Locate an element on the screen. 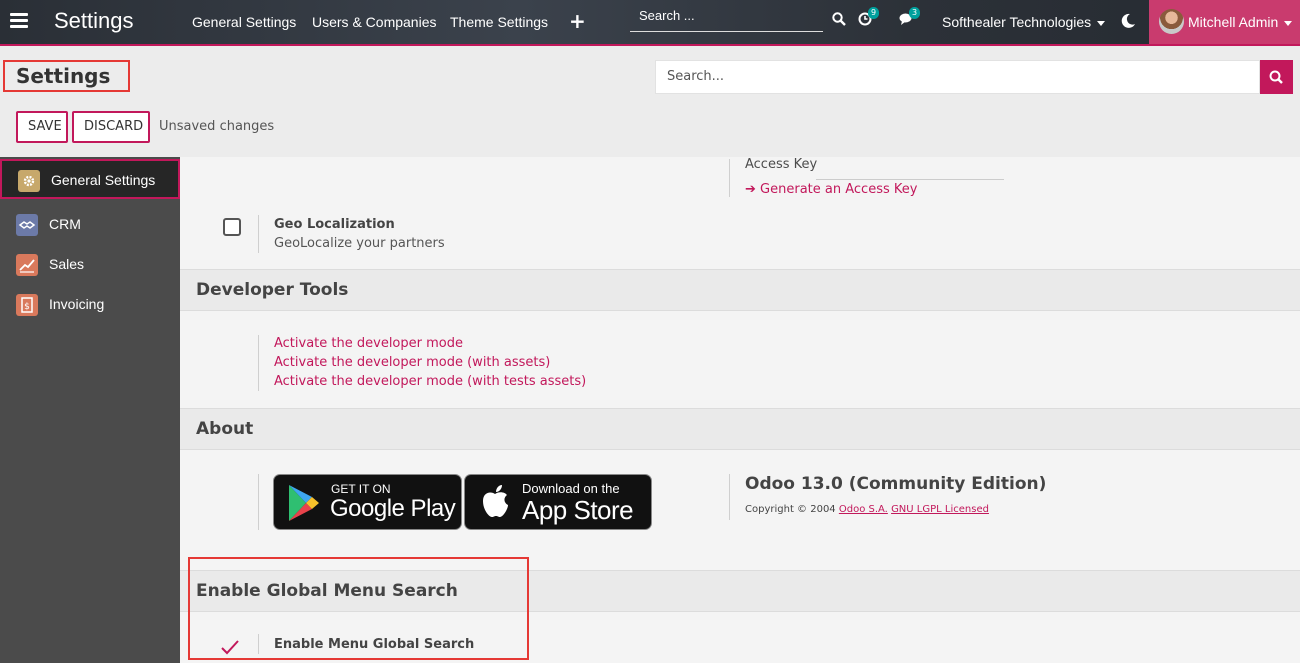 This screenshot has width=1300, height=663. highlight-annotation-box is located at coordinates (358, 608).